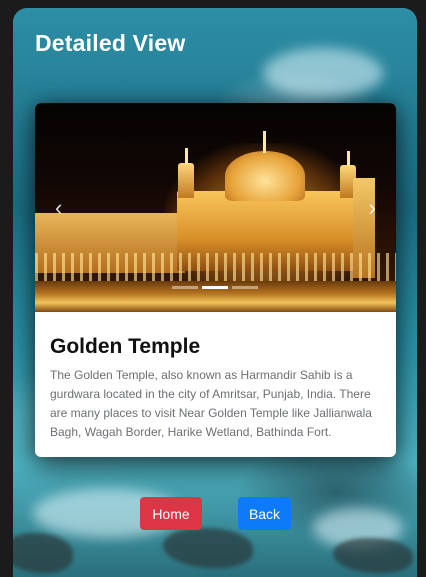 This screenshot has width=426, height=577. Describe the element at coordinates (171, 513) in the screenshot. I see `home-button: Home` at that location.